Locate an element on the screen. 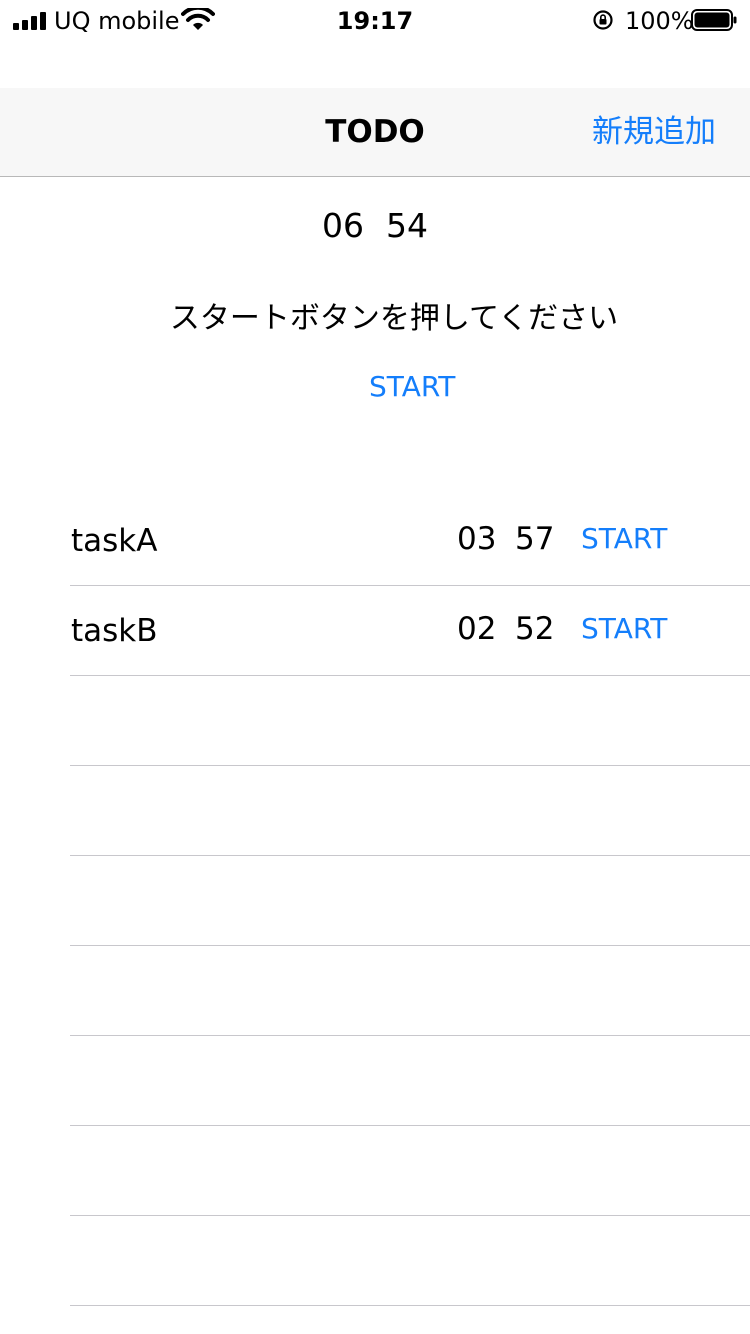  task-seconds: 52 is located at coordinates (535, 629).